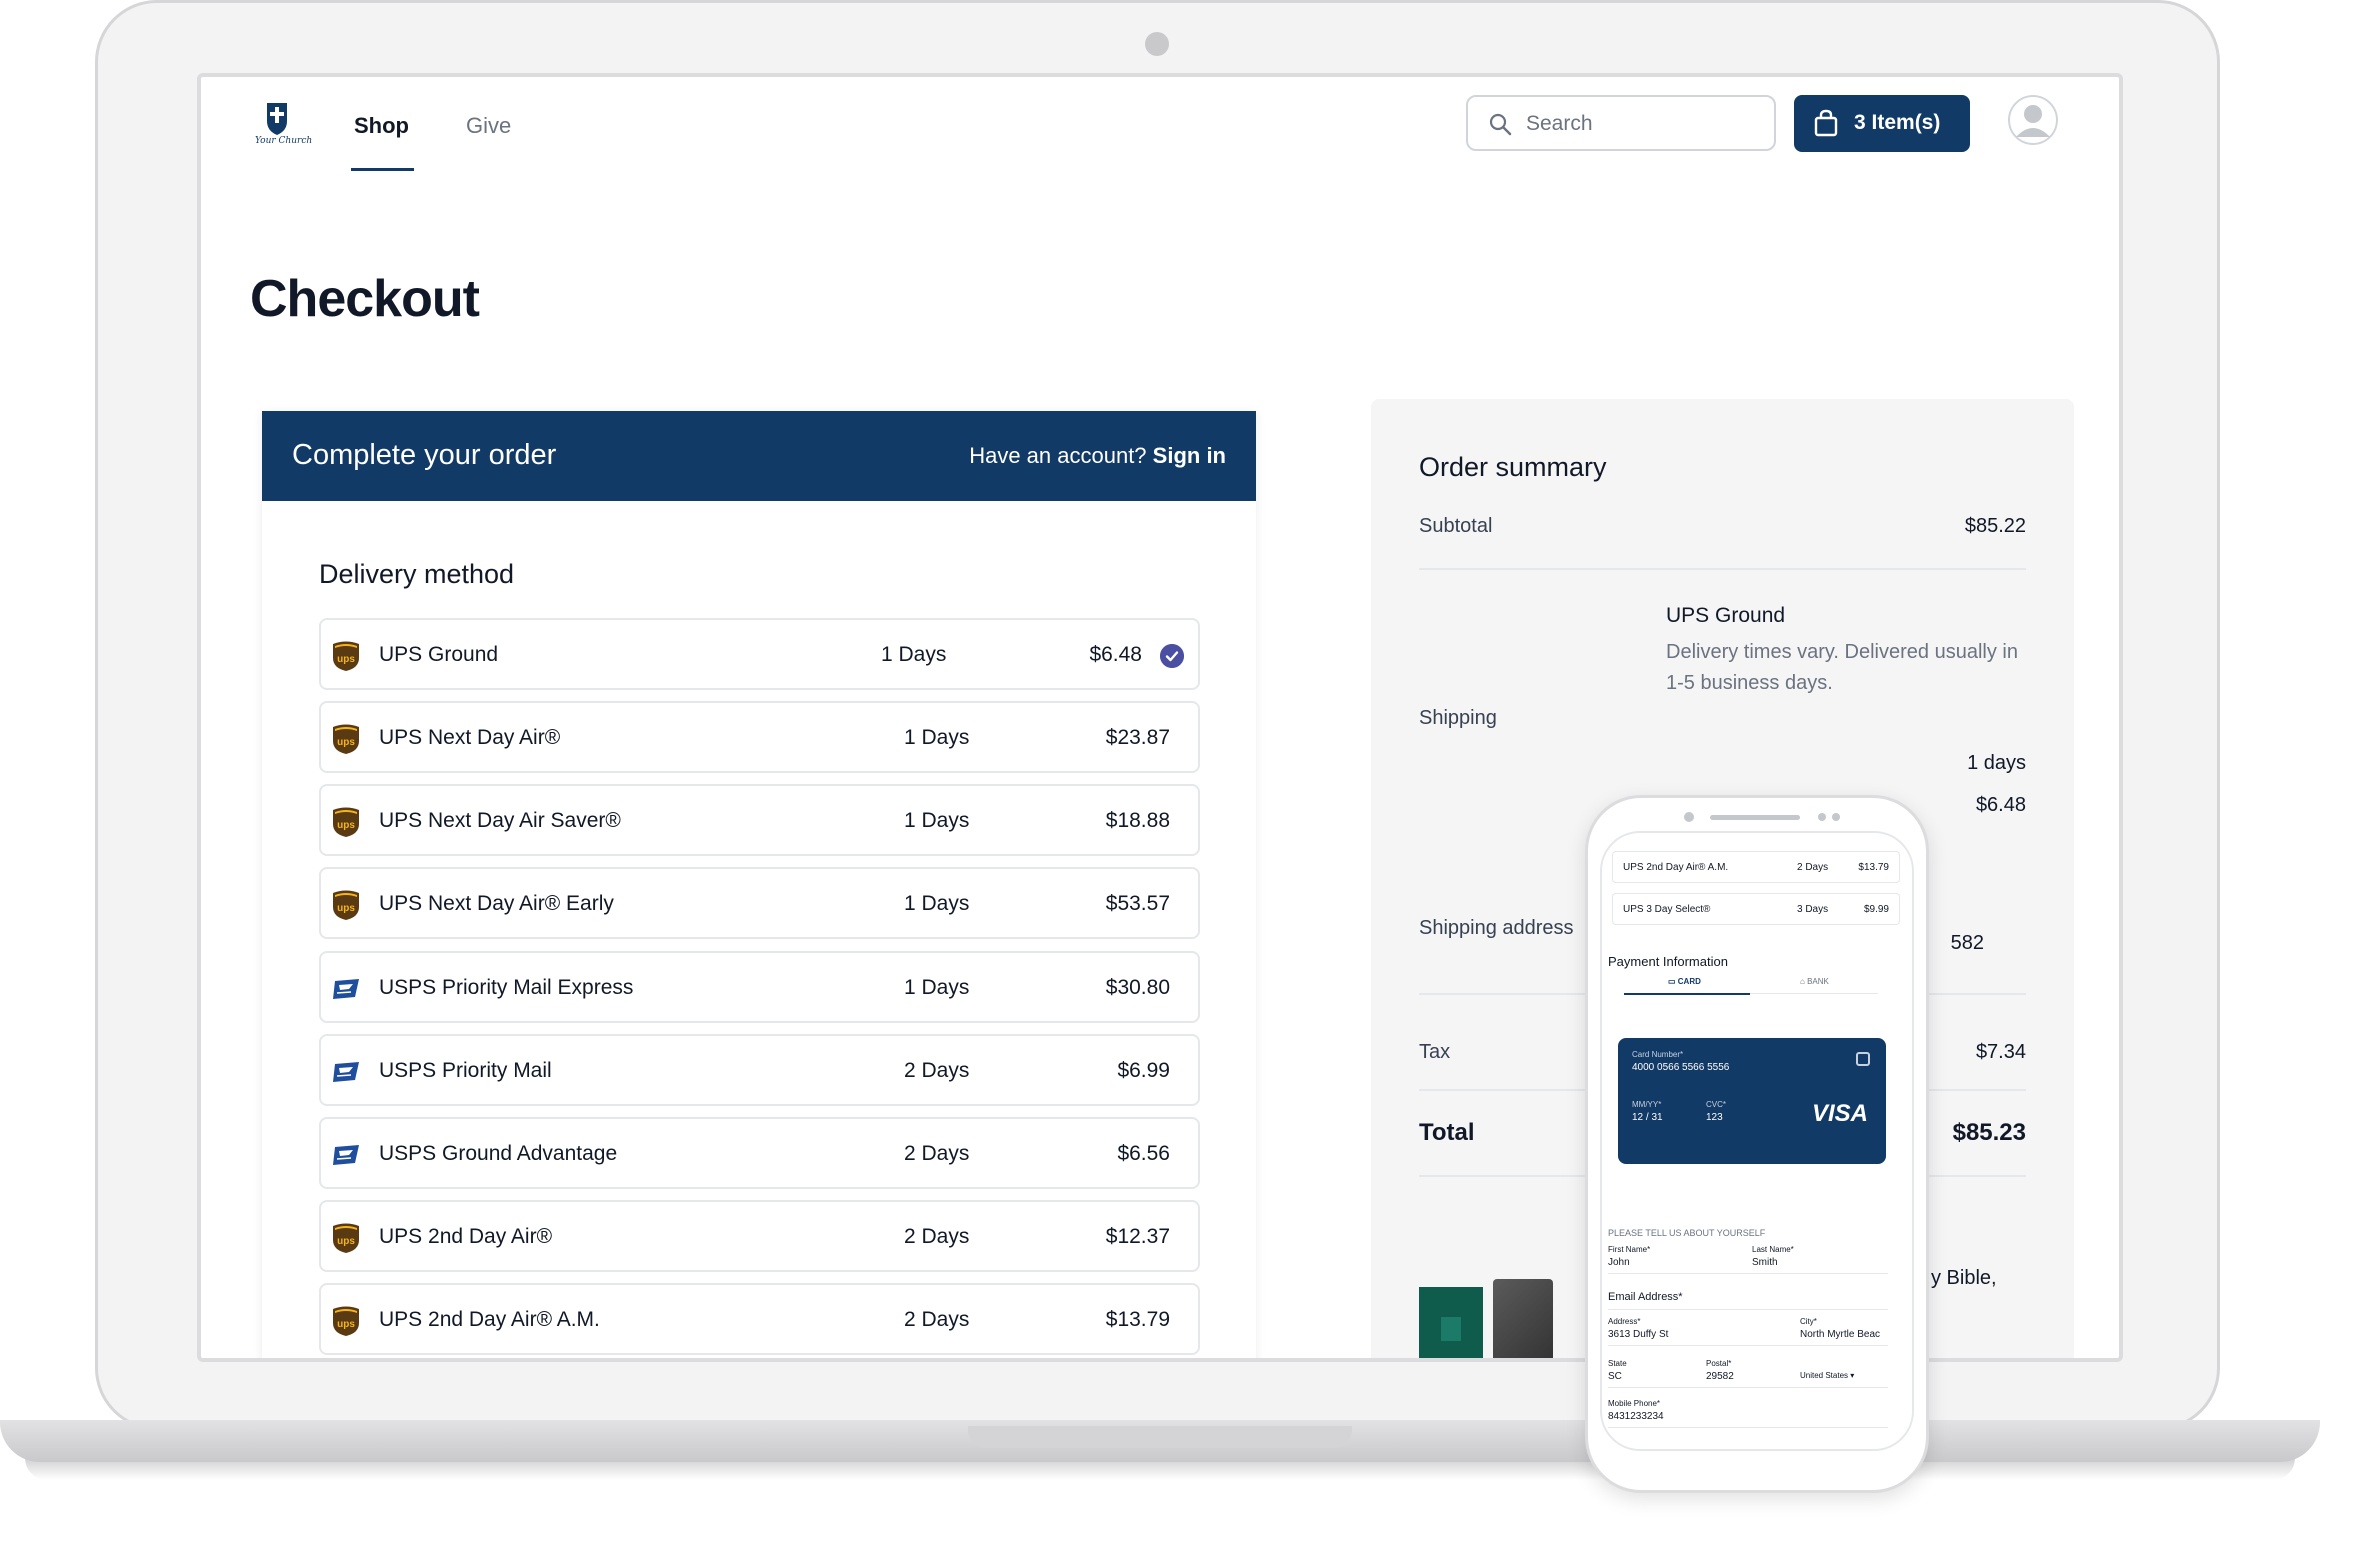 This screenshot has width=2379, height=1543. What do you see at coordinates (1636, 1416) in the screenshot?
I see `mobile-phone-field: 8431233234` at bounding box center [1636, 1416].